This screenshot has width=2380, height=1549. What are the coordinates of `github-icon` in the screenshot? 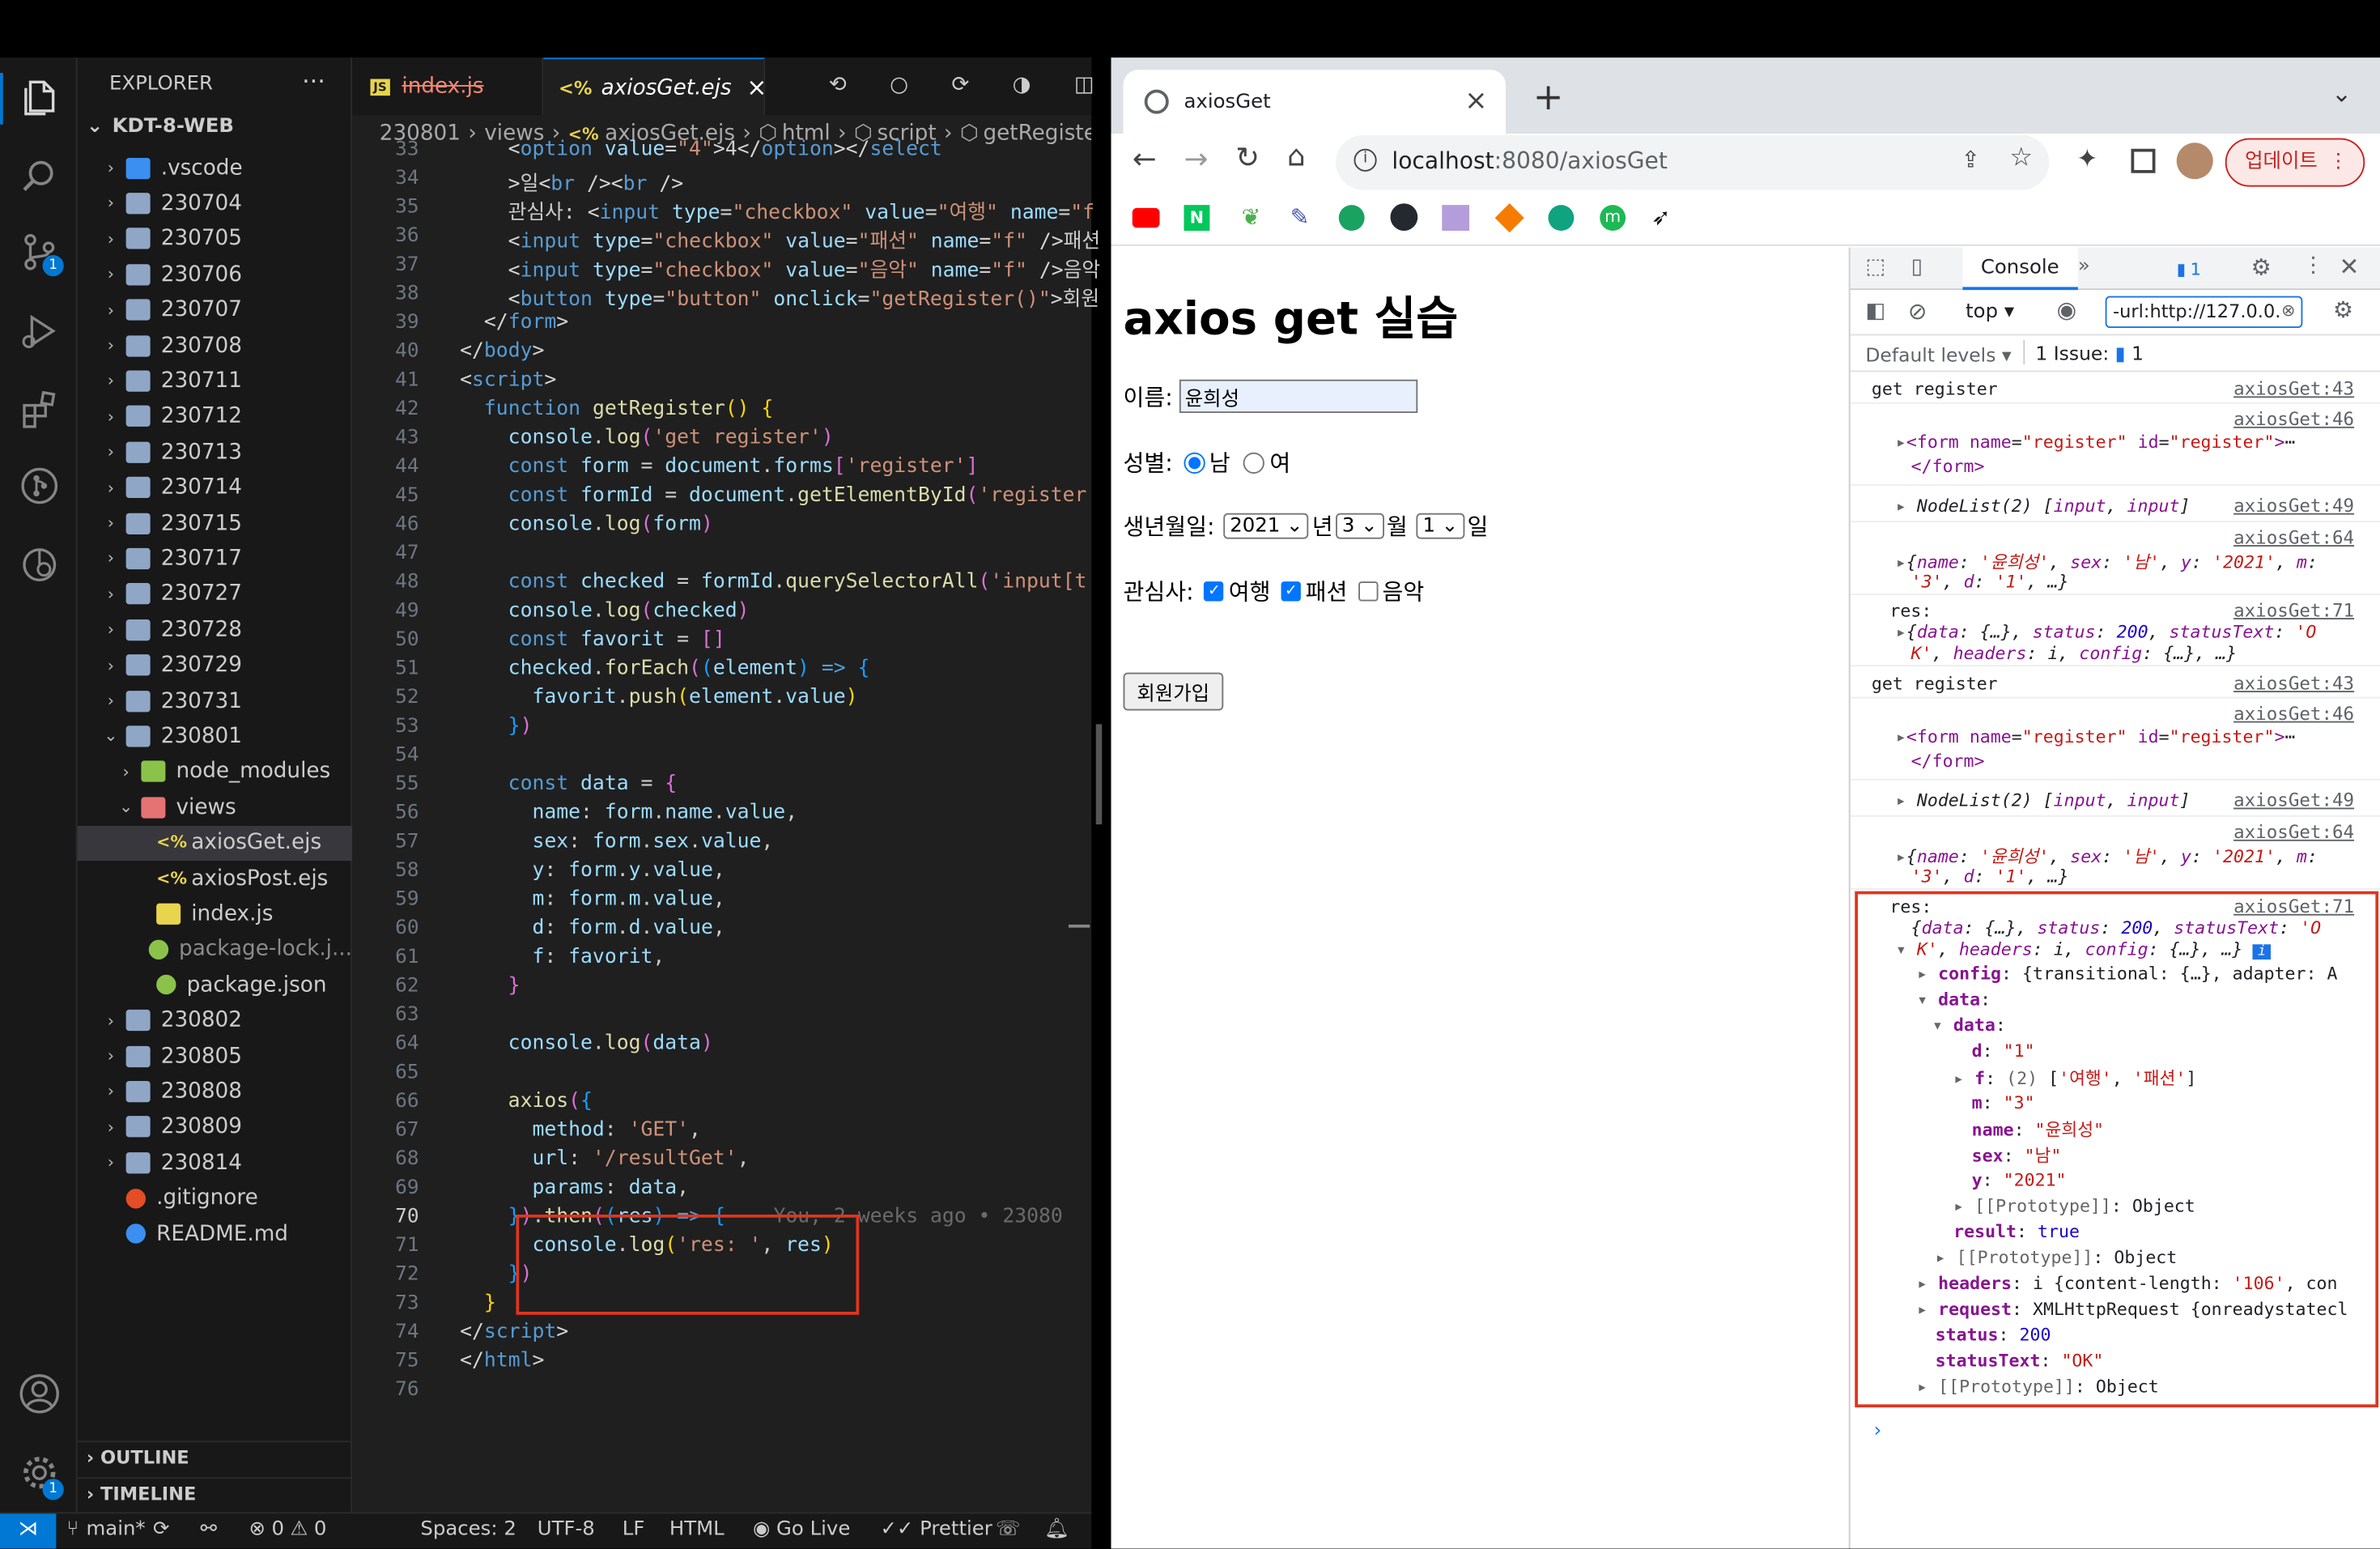 It's located at (1404, 217).